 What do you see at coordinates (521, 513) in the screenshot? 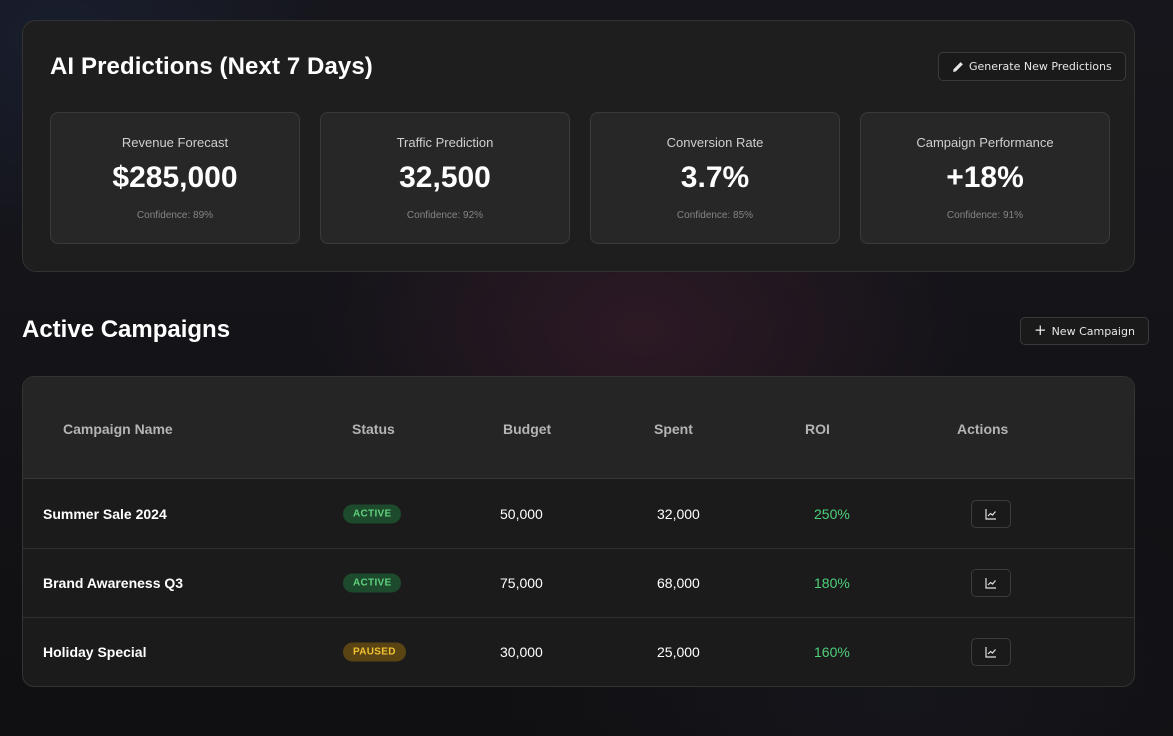
I see `campaign-budget: 50,000` at bounding box center [521, 513].